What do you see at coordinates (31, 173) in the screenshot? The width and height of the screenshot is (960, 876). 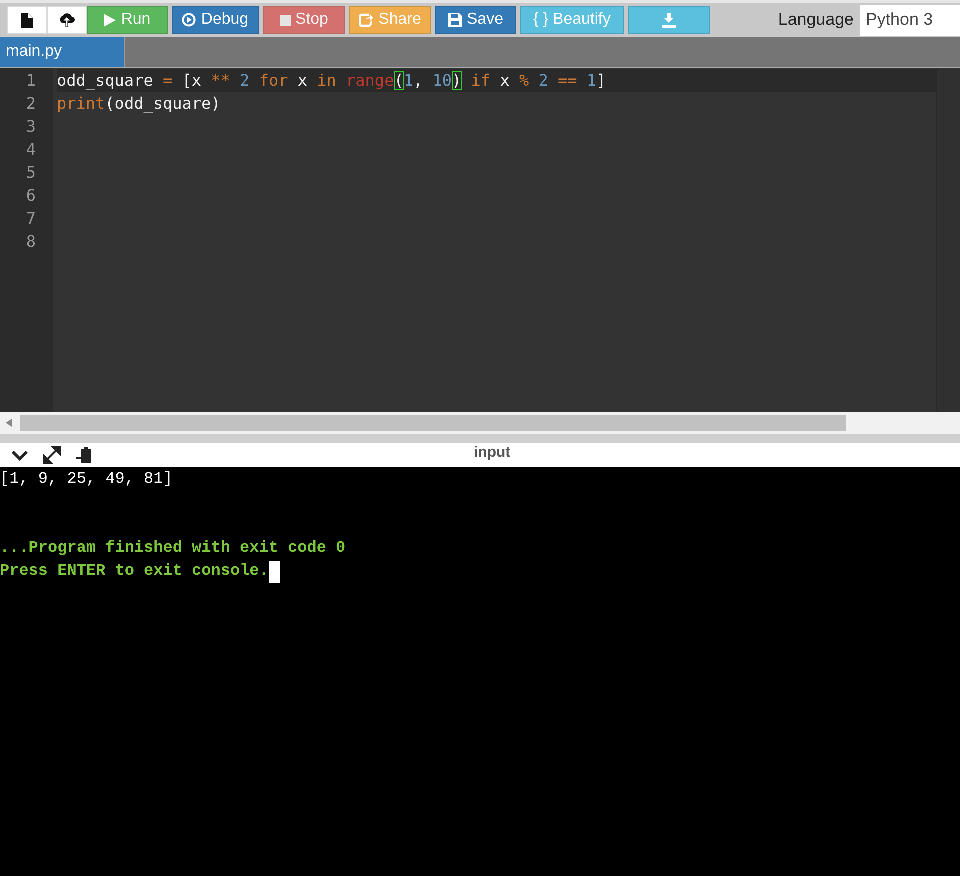 I see `line-number: 5` at bounding box center [31, 173].